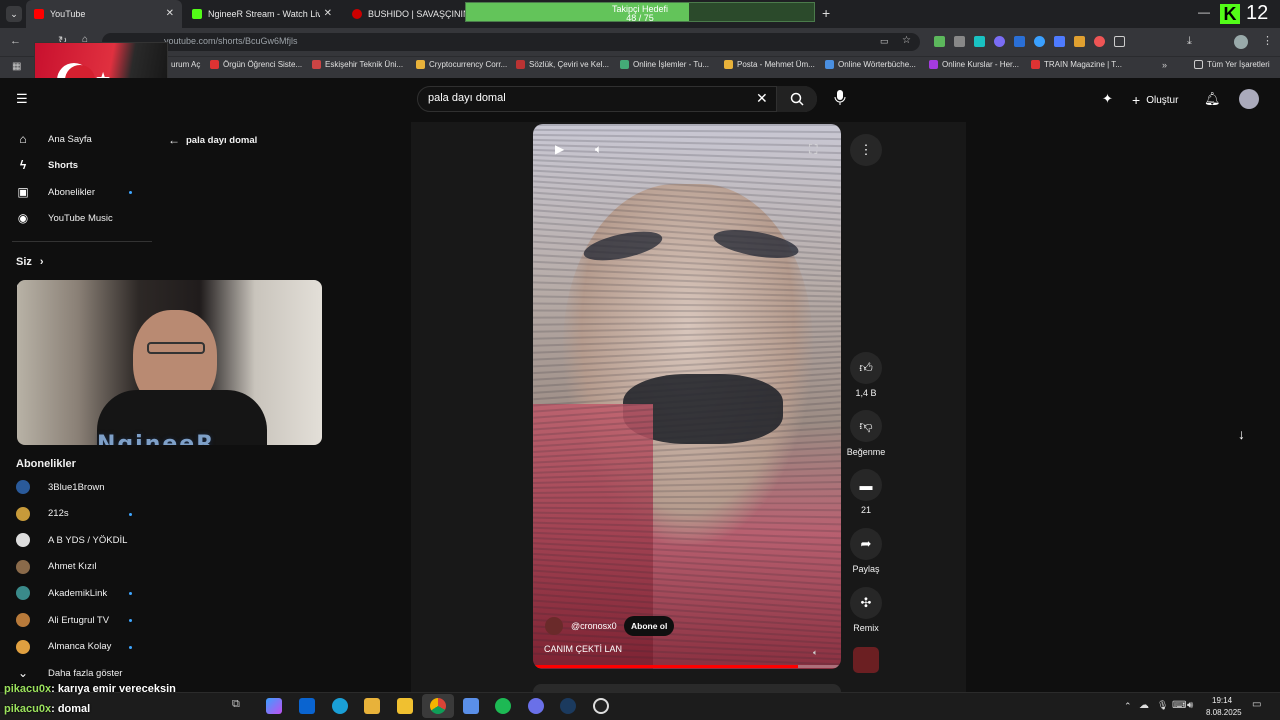 The height and width of the screenshot is (720, 1280). What do you see at coordinates (601, 706) in the screenshot?
I see `obs-icon` at bounding box center [601, 706].